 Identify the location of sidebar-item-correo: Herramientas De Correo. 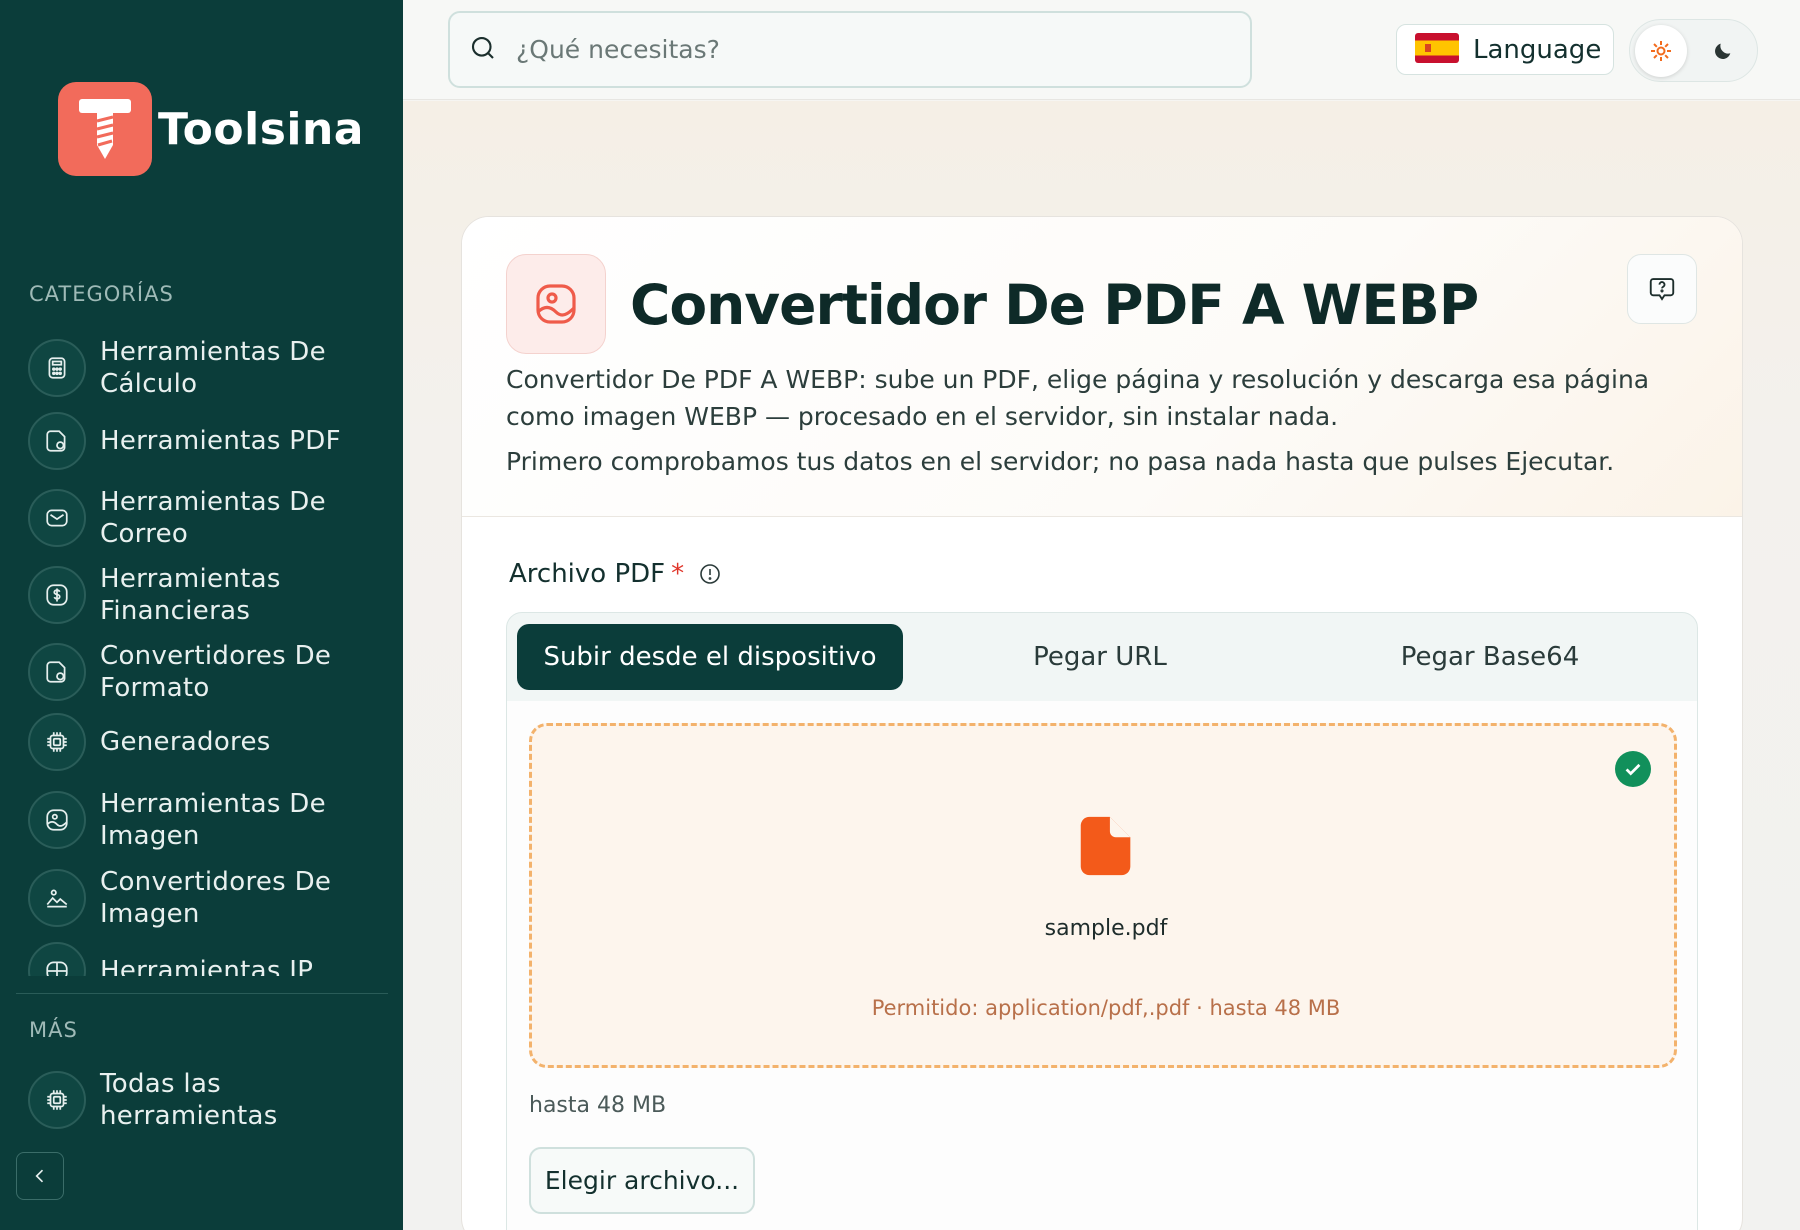
(208, 518).